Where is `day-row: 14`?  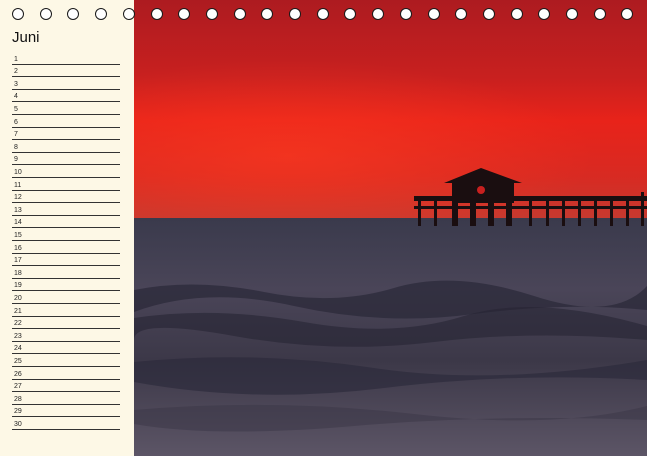 day-row: 14 is located at coordinates (66, 222).